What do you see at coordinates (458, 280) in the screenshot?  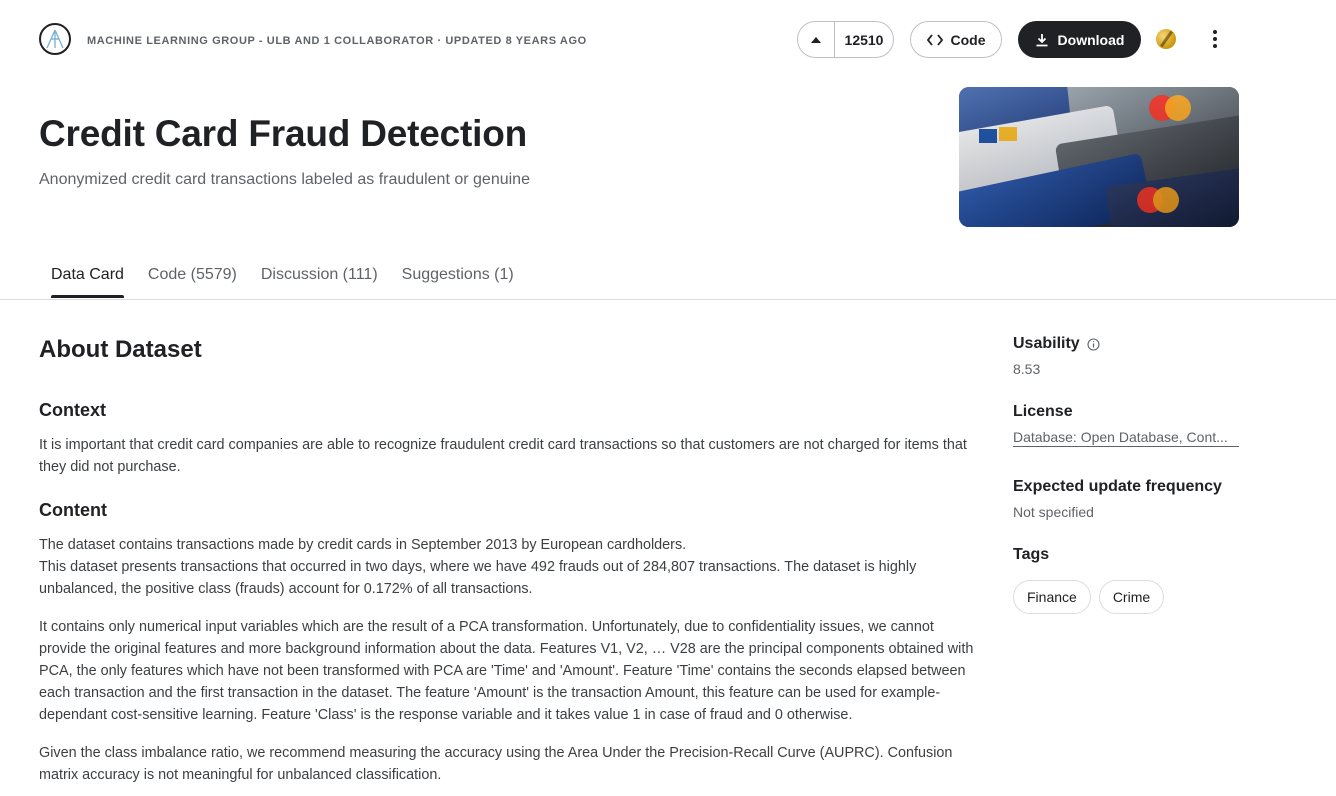 I see `tab-suggestions: Suggestions (1)` at bounding box center [458, 280].